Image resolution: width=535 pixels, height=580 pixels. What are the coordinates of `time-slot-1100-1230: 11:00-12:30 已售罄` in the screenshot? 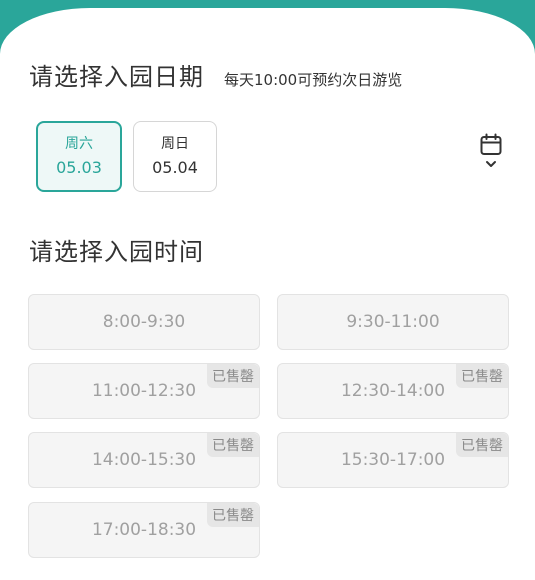 It's located at (144, 391).